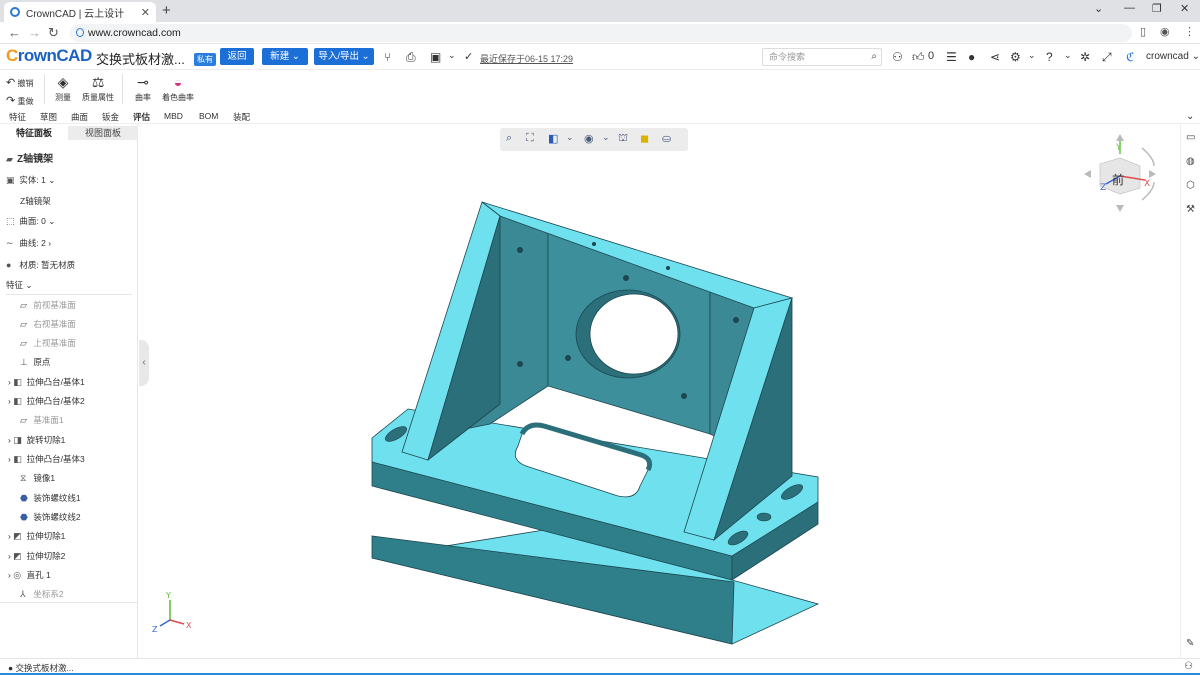  Describe the element at coordinates (623, 139) in the screenshot. I see `section-view-icon: ⛫` at that location.